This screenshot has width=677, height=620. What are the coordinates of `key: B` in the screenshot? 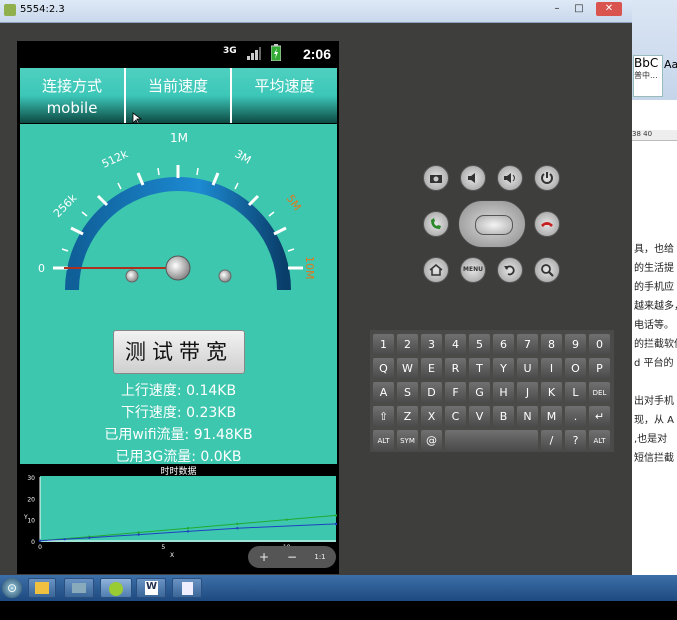 It's located at (503, 416).